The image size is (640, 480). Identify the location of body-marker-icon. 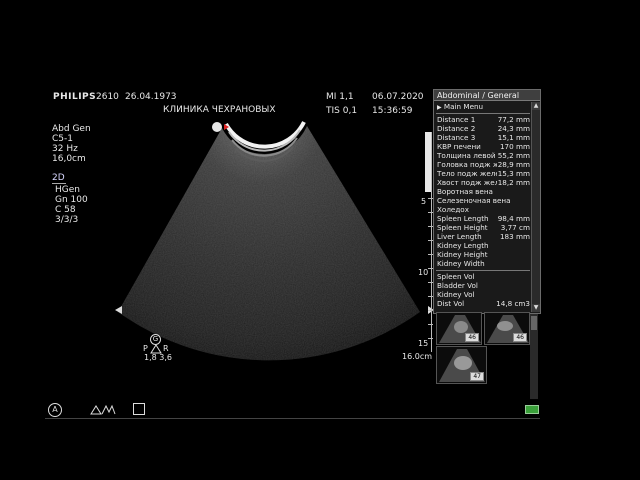
(103, 409).